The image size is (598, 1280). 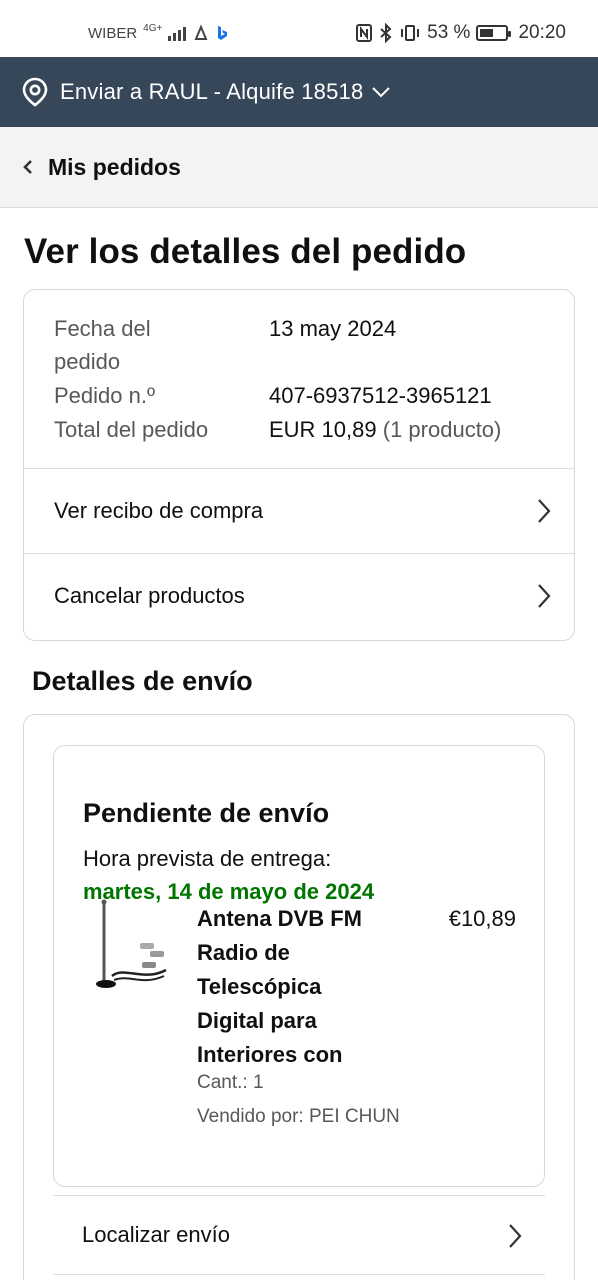 What do you see at coordinates (482, 918) in the screenshot?
I see `product-price: €10,89` at bounding box center [482, 918].